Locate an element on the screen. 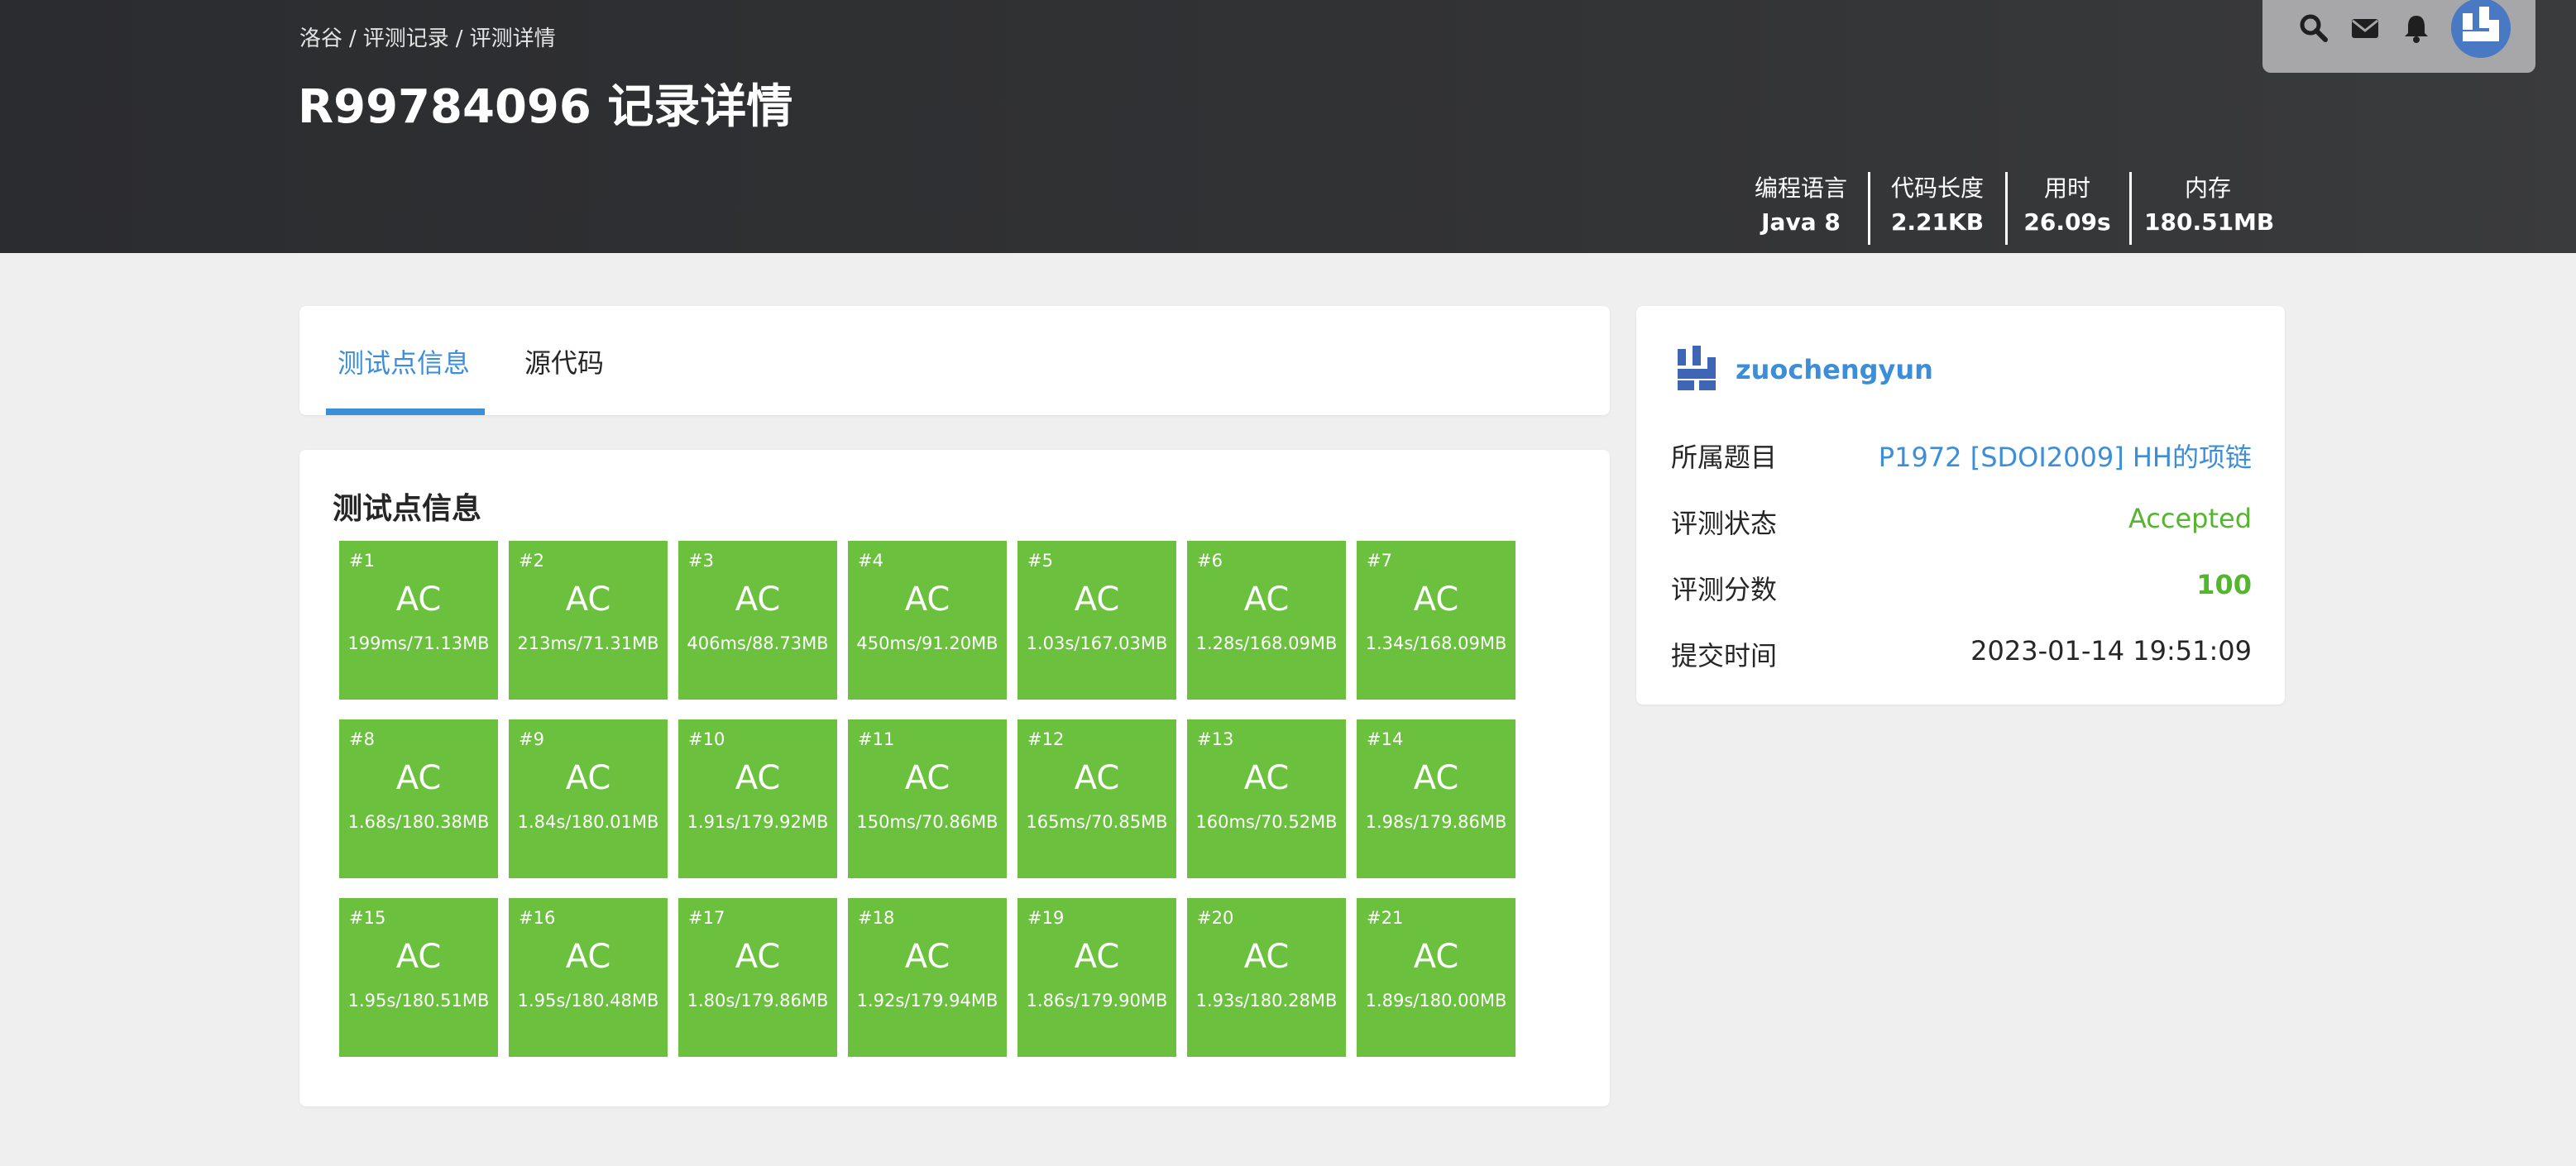  user-avatar is located at coordinates (1696, 369).